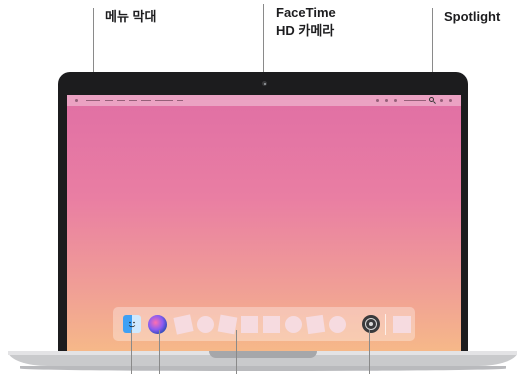  Describe the element at coordinates (263, 42) in the screenshot. I see `camera-callout-line` at that location.